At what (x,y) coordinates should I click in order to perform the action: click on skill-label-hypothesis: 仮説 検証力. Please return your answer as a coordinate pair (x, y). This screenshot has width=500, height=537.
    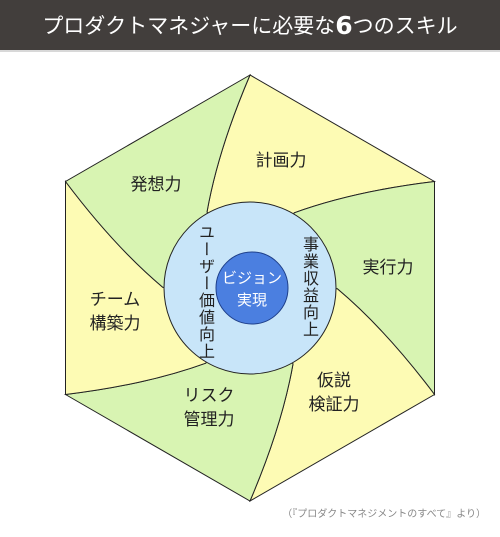
    Looking at the image, I should click on (334, 393).